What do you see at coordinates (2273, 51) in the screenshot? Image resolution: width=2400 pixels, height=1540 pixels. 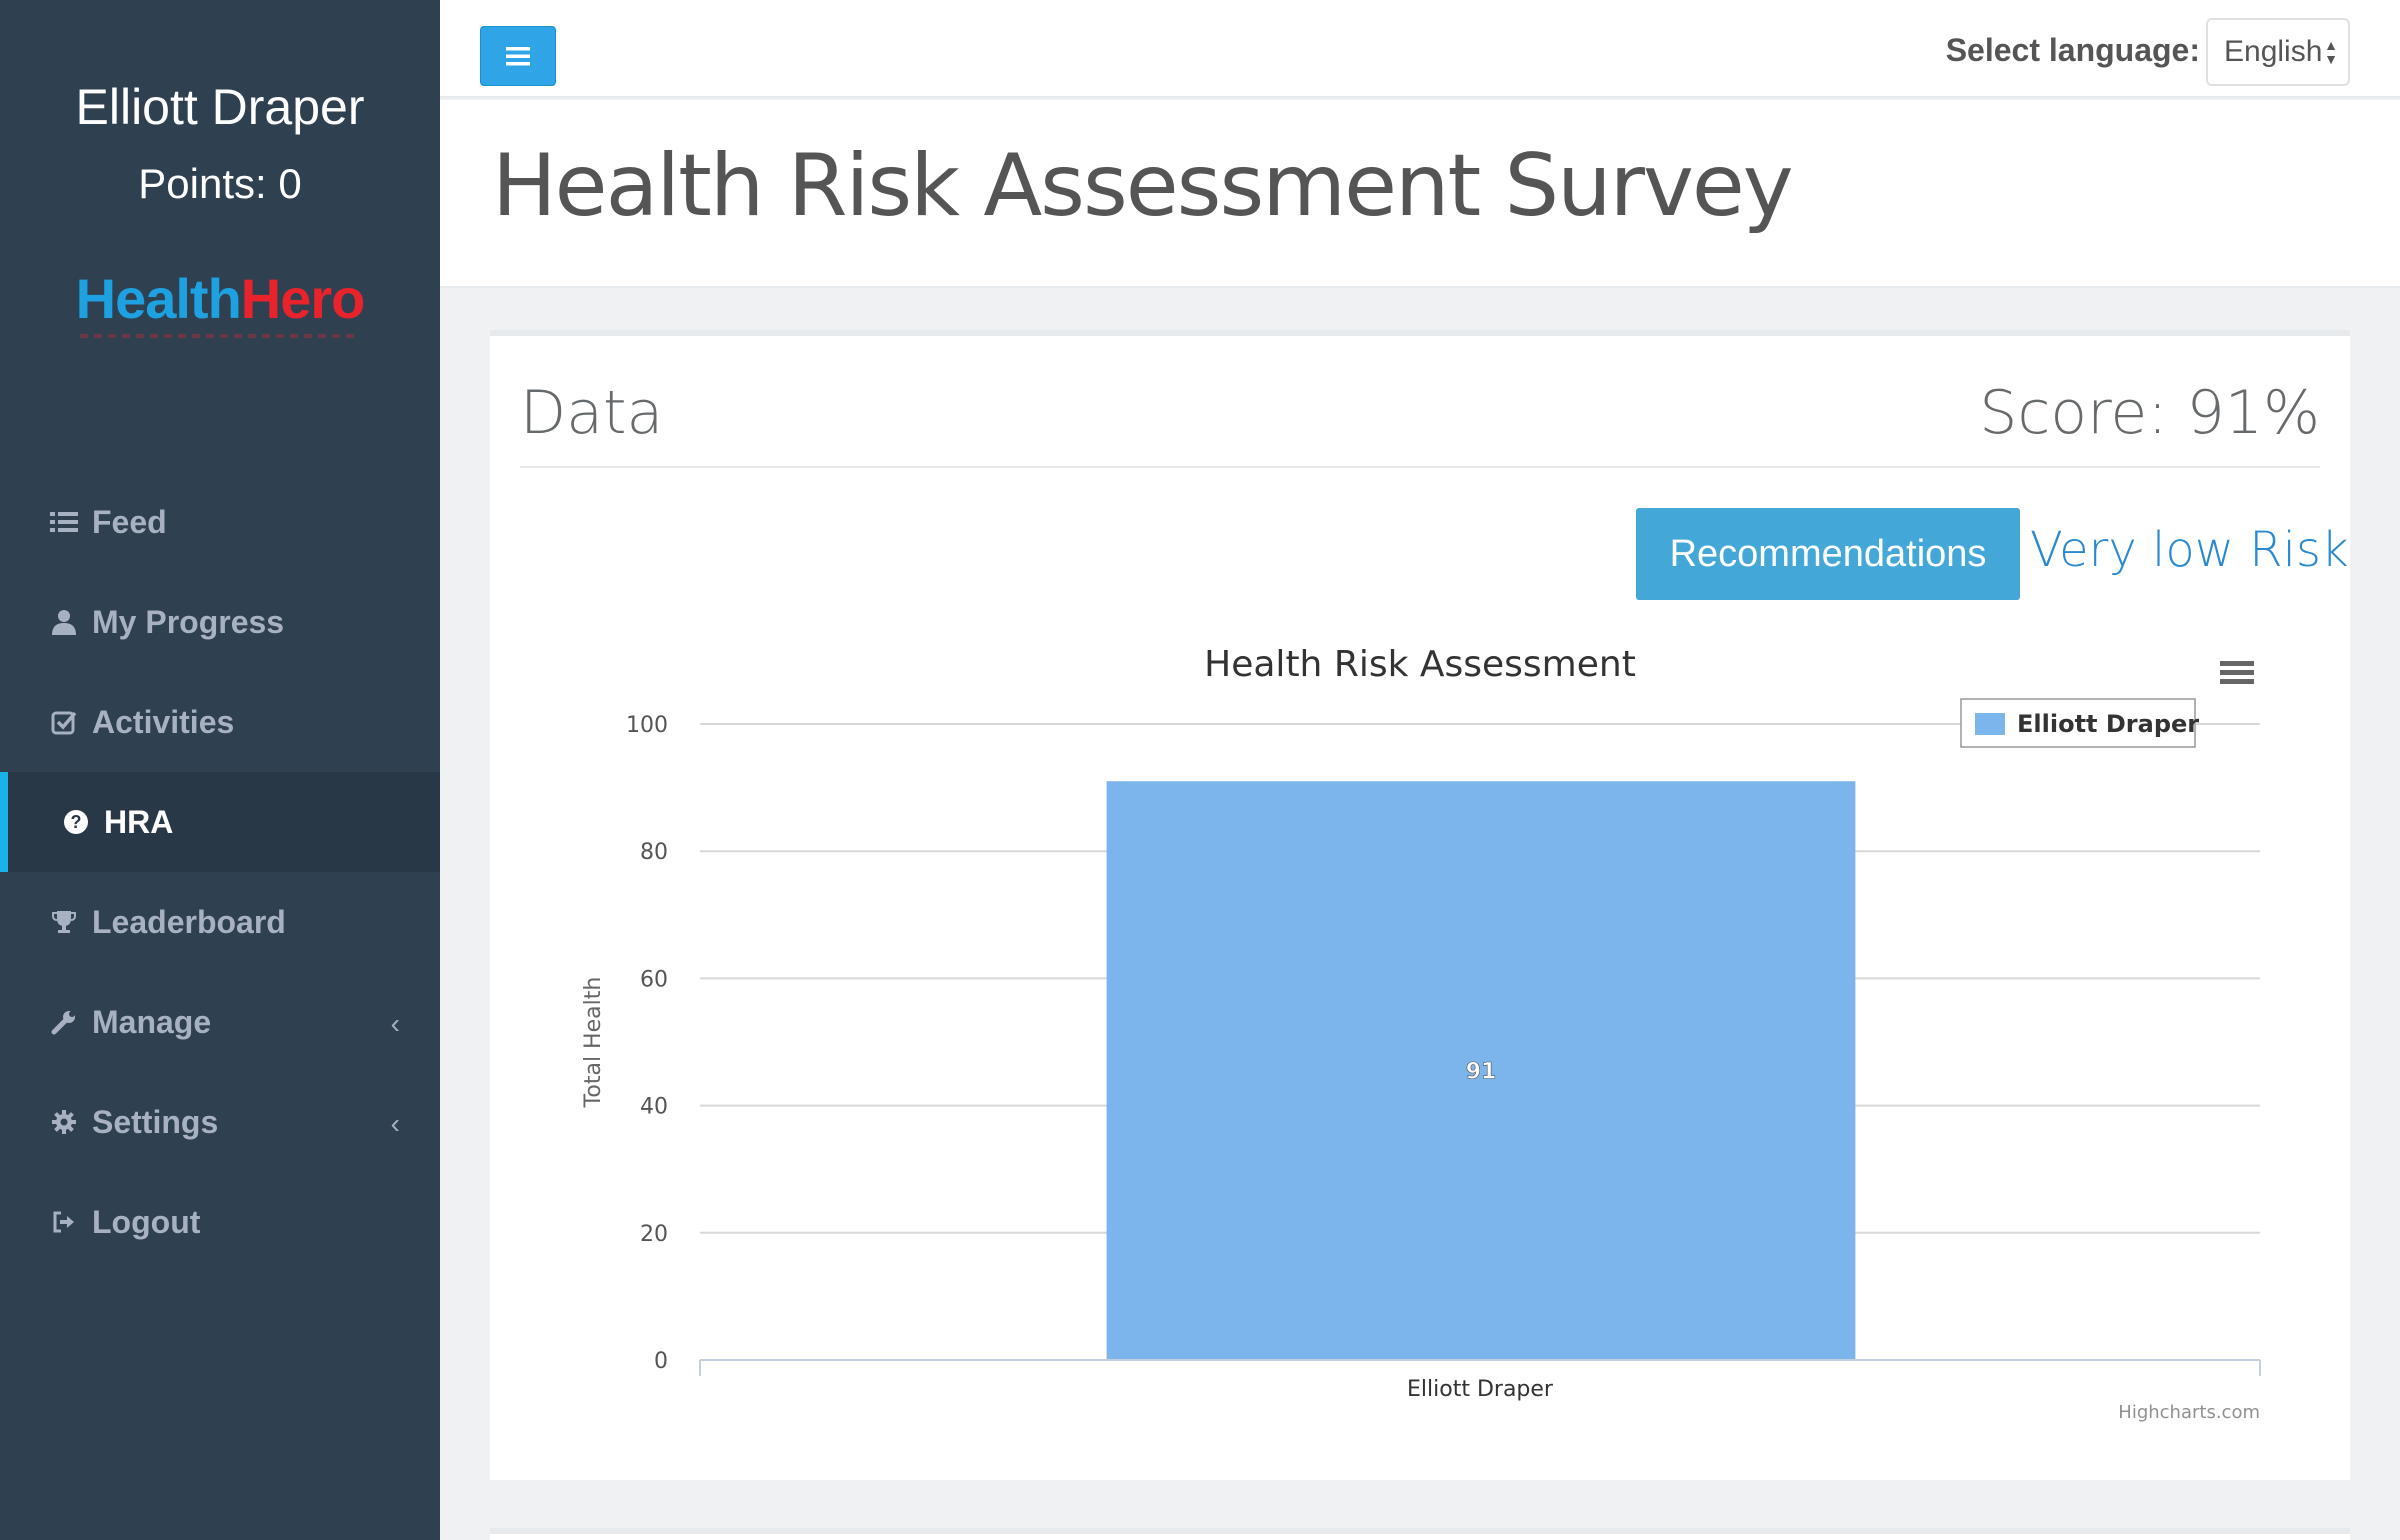 I see `language-select-value: English` at bounding box center [2273, 51].